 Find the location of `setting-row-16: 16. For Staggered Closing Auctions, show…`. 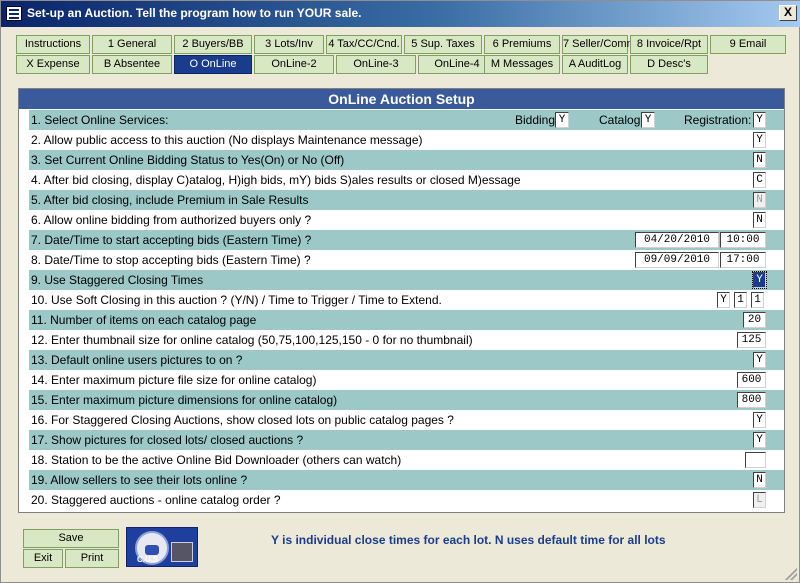

setting-row-16: 16. For Staggered Closing Auctions, show… is located at coordinates (406, 420).